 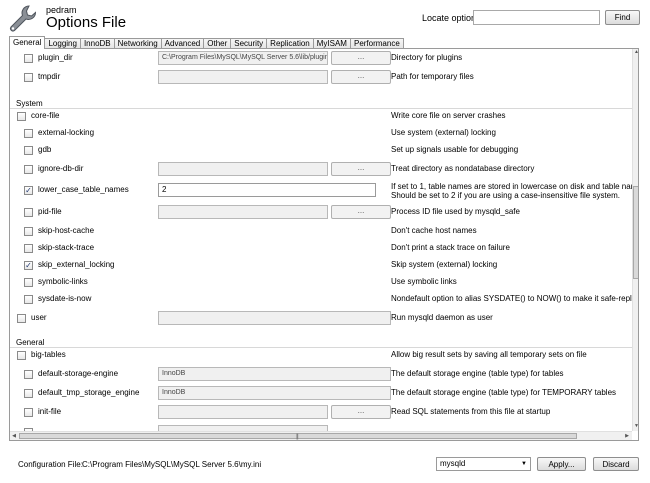 What do you see at coordinates (83, 189) in the screenshot?
I see `lower-case-table-names-label: lower_case_table_names` at bounding box center [83, 189].